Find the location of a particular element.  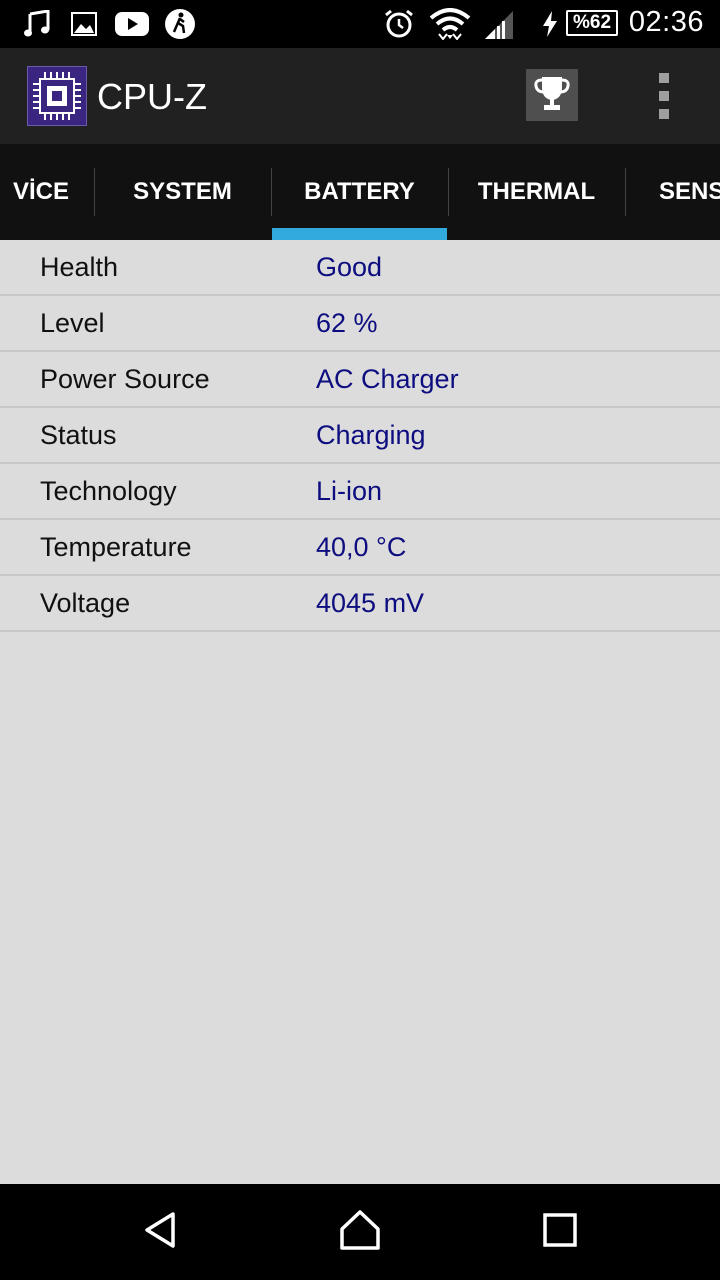

recents-icon is located at coordinates (560, 1232).